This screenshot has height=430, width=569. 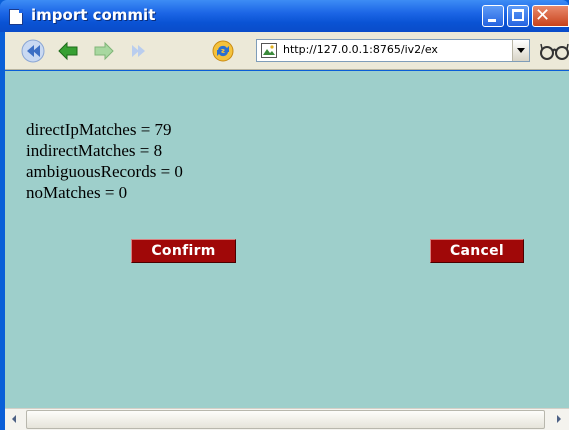 I want to click on navigation-toolbar: http://127.0.0.1:8765/iv2/ex, so click(x=287, y=51).